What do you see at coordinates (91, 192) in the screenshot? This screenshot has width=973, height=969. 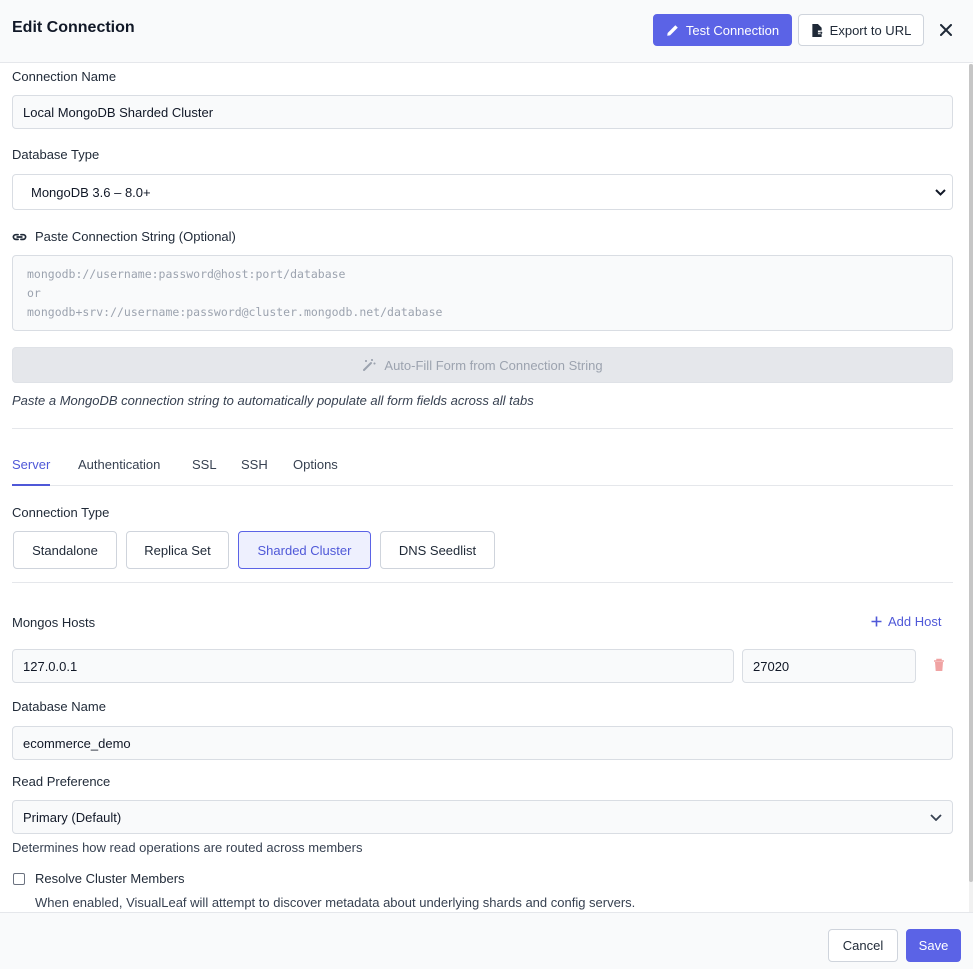 I see `database-type-value: MongoDB 3.6 – 8.0+` at bounding box center [91, 192].